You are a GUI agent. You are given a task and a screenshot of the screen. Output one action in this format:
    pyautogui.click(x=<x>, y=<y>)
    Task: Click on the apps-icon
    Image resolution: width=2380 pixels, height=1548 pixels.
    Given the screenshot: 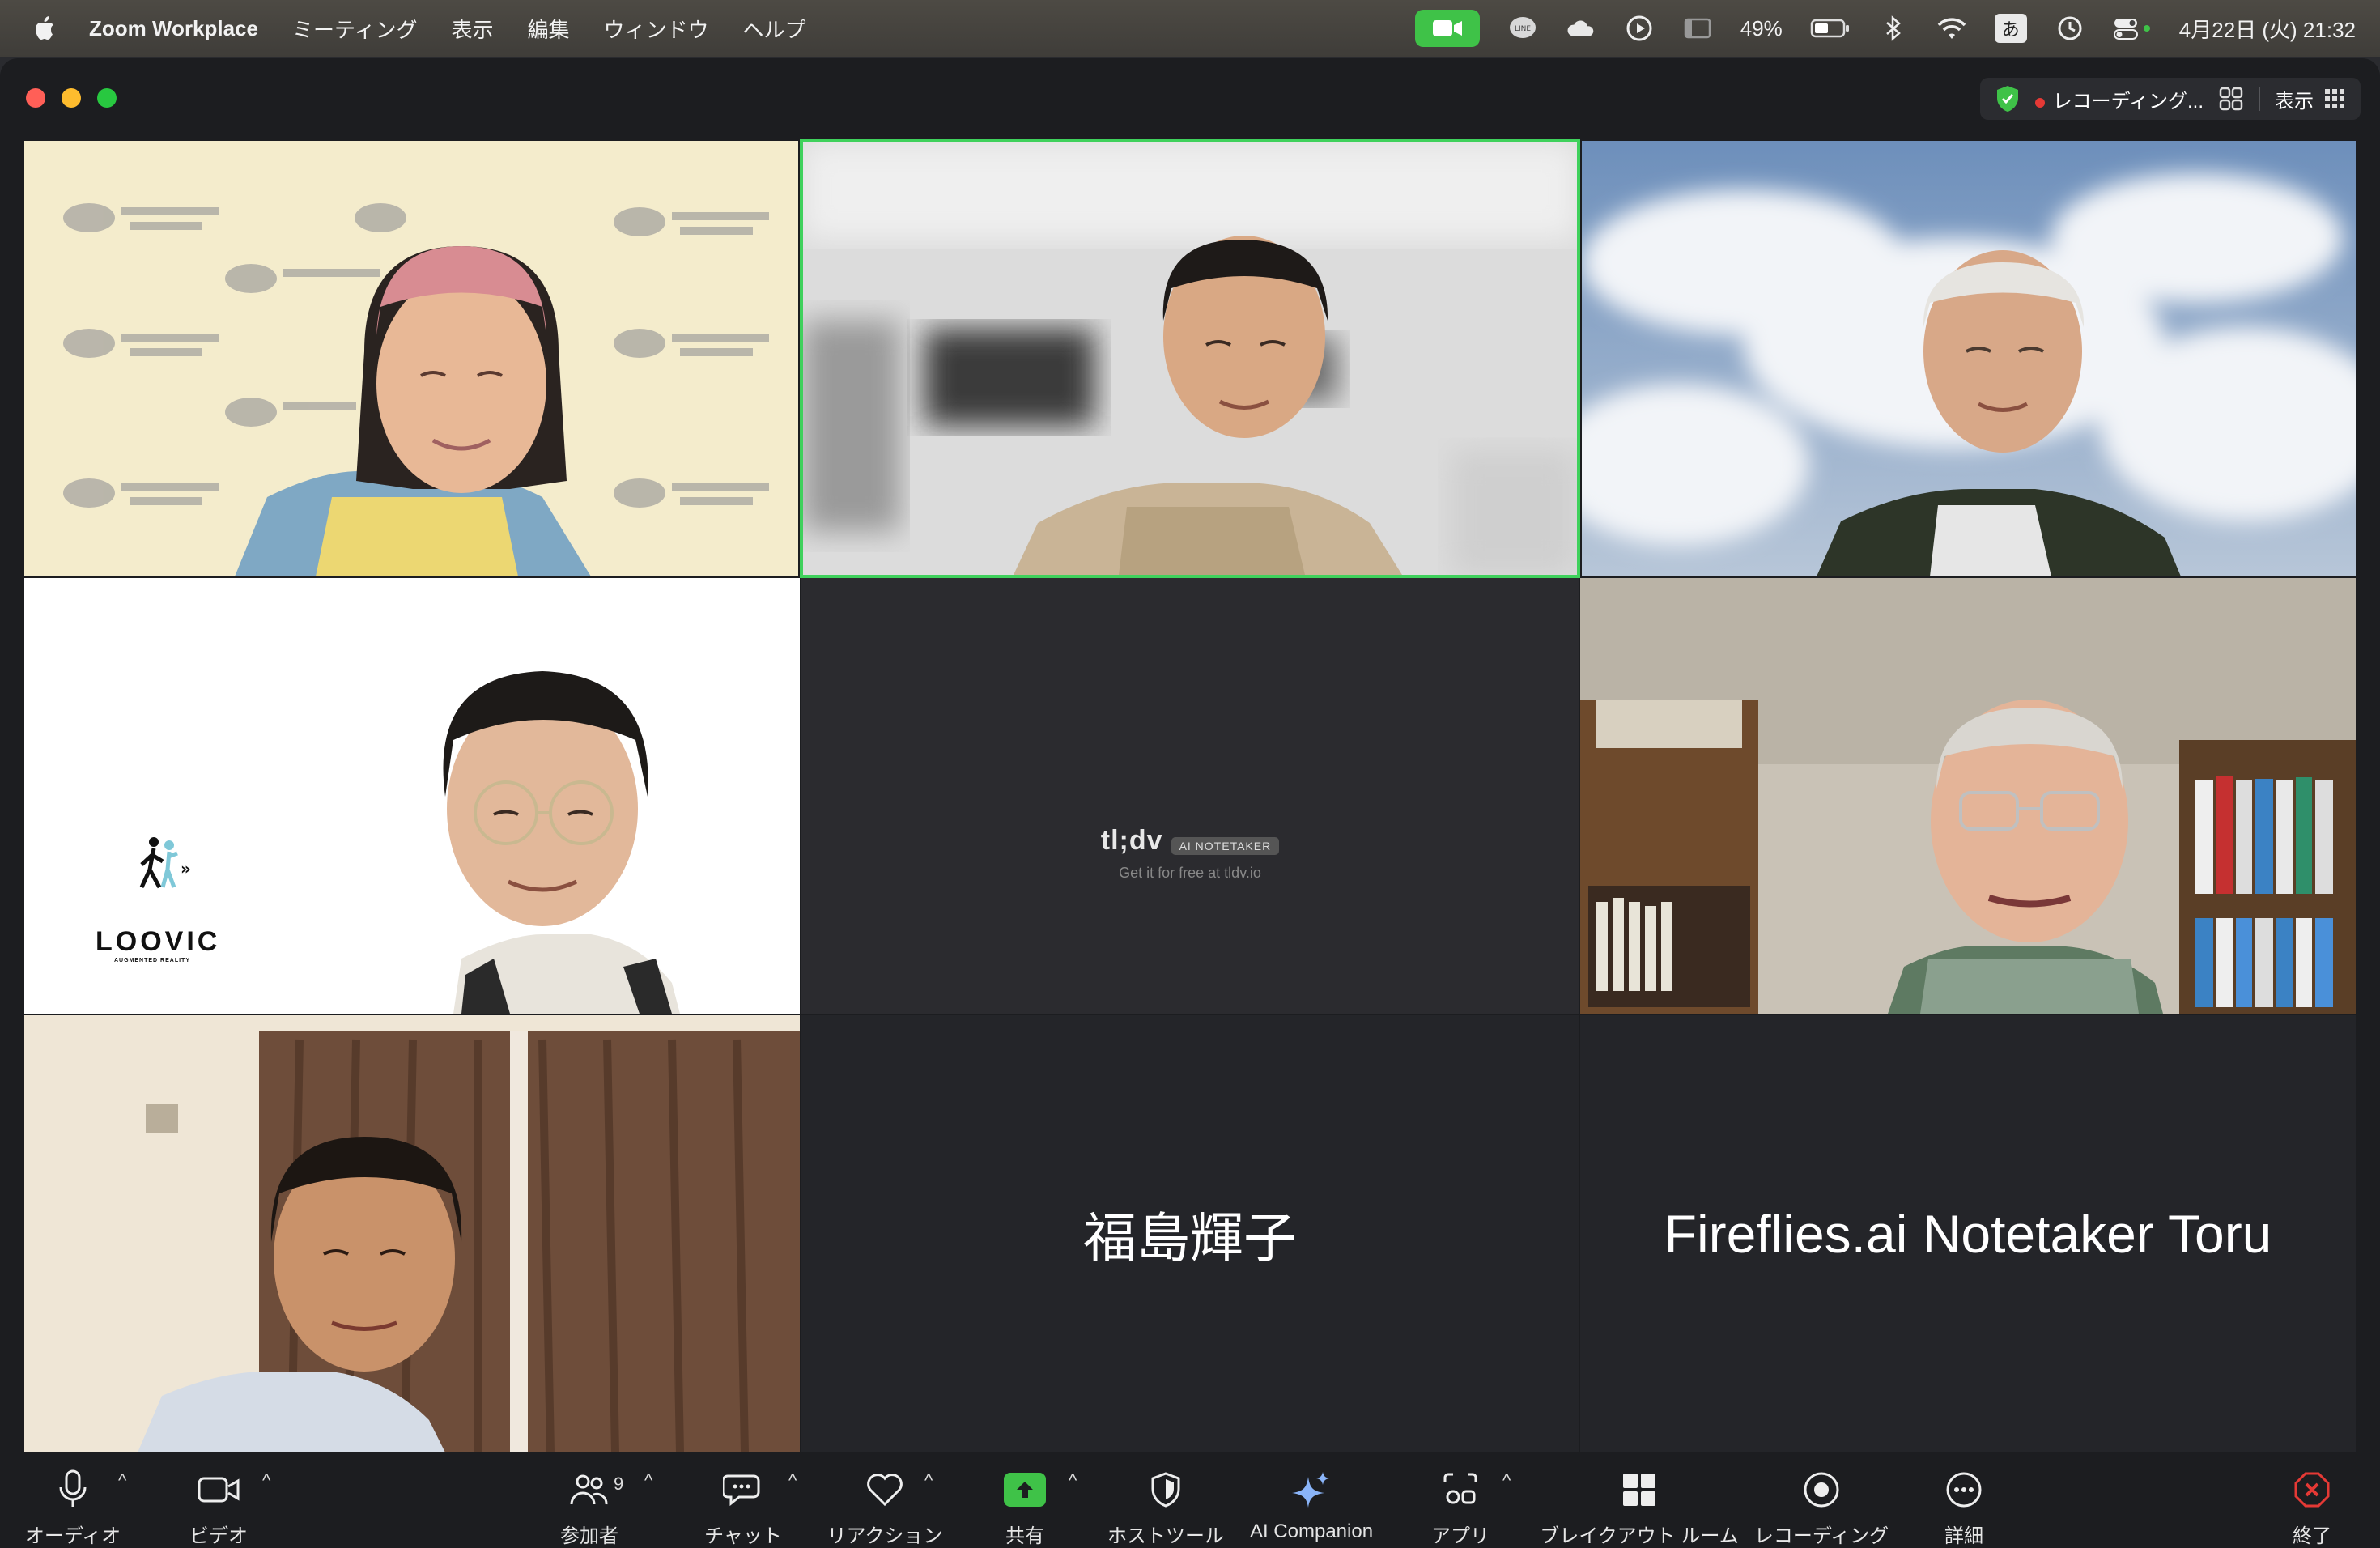 What is the action you would take?
    pyautogui.click(x=1460, y=1489)
    